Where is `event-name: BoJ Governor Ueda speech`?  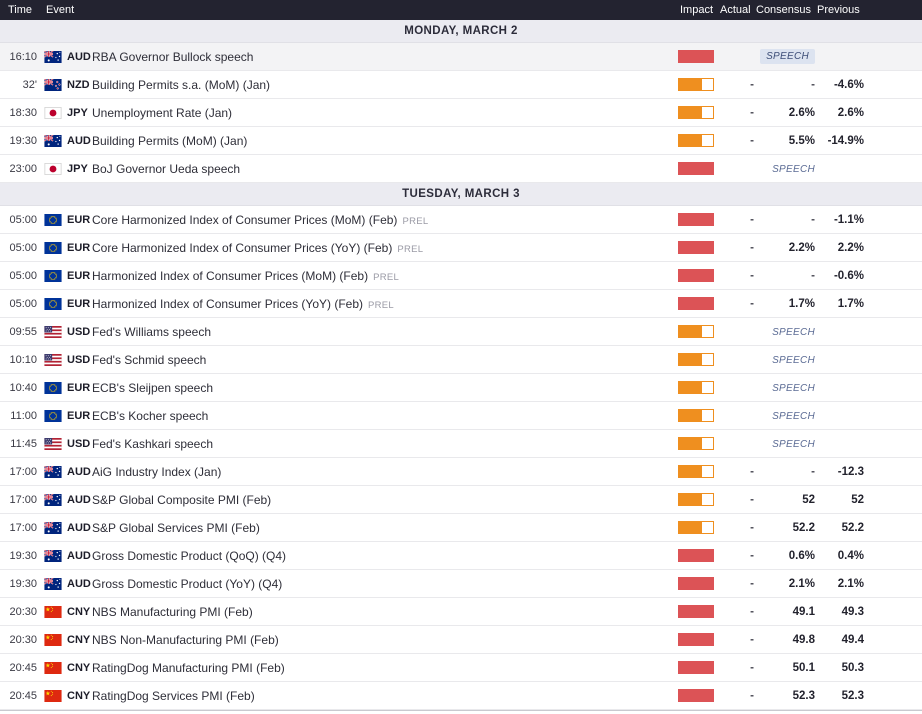 event-name: BoJ Governor Ueda speech is located at coordinates (166, 168).